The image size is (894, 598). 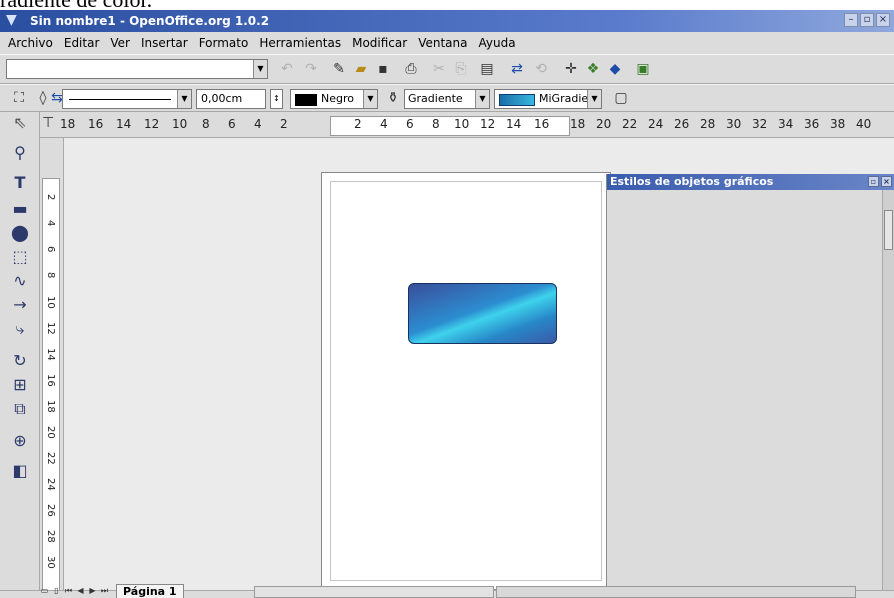 I want to click on 3d-objects-icon: ⬚, so click(x=20, y=257).